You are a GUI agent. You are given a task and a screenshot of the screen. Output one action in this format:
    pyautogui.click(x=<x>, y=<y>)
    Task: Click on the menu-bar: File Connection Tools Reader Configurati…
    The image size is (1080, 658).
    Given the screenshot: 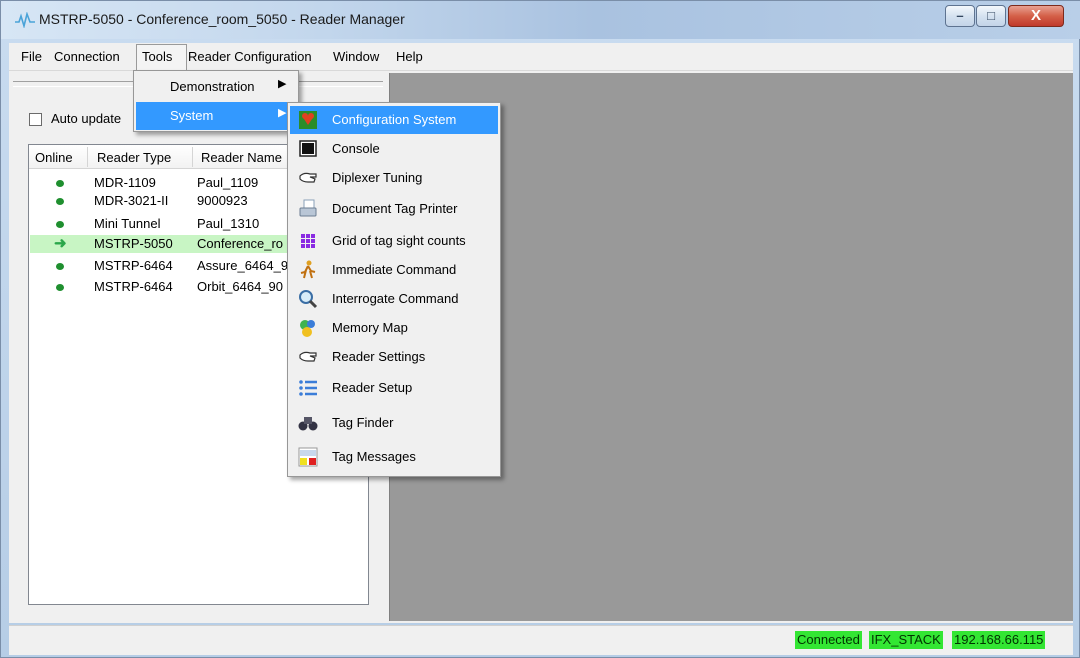 What is the action you would take?
    pyautogui.click(x=541, y=57)
    